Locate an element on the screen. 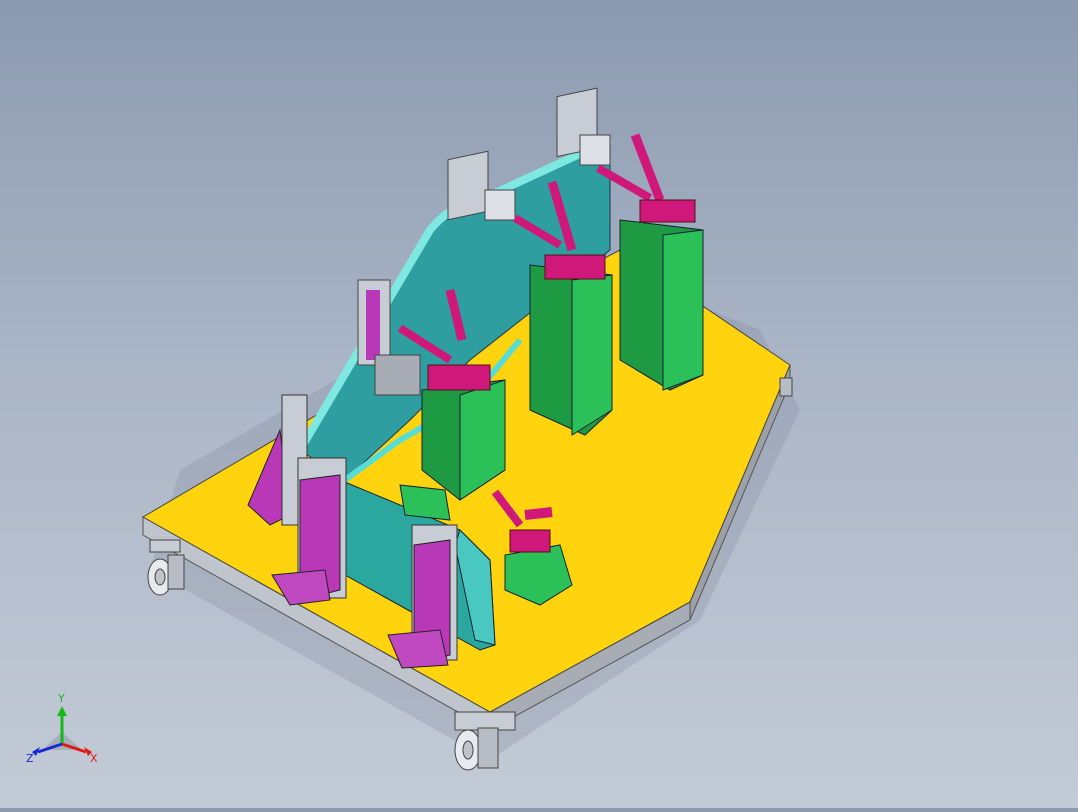 This screenshot has height=812, width=1078. locator-bracket-mid is located at coordinates (397, 375).